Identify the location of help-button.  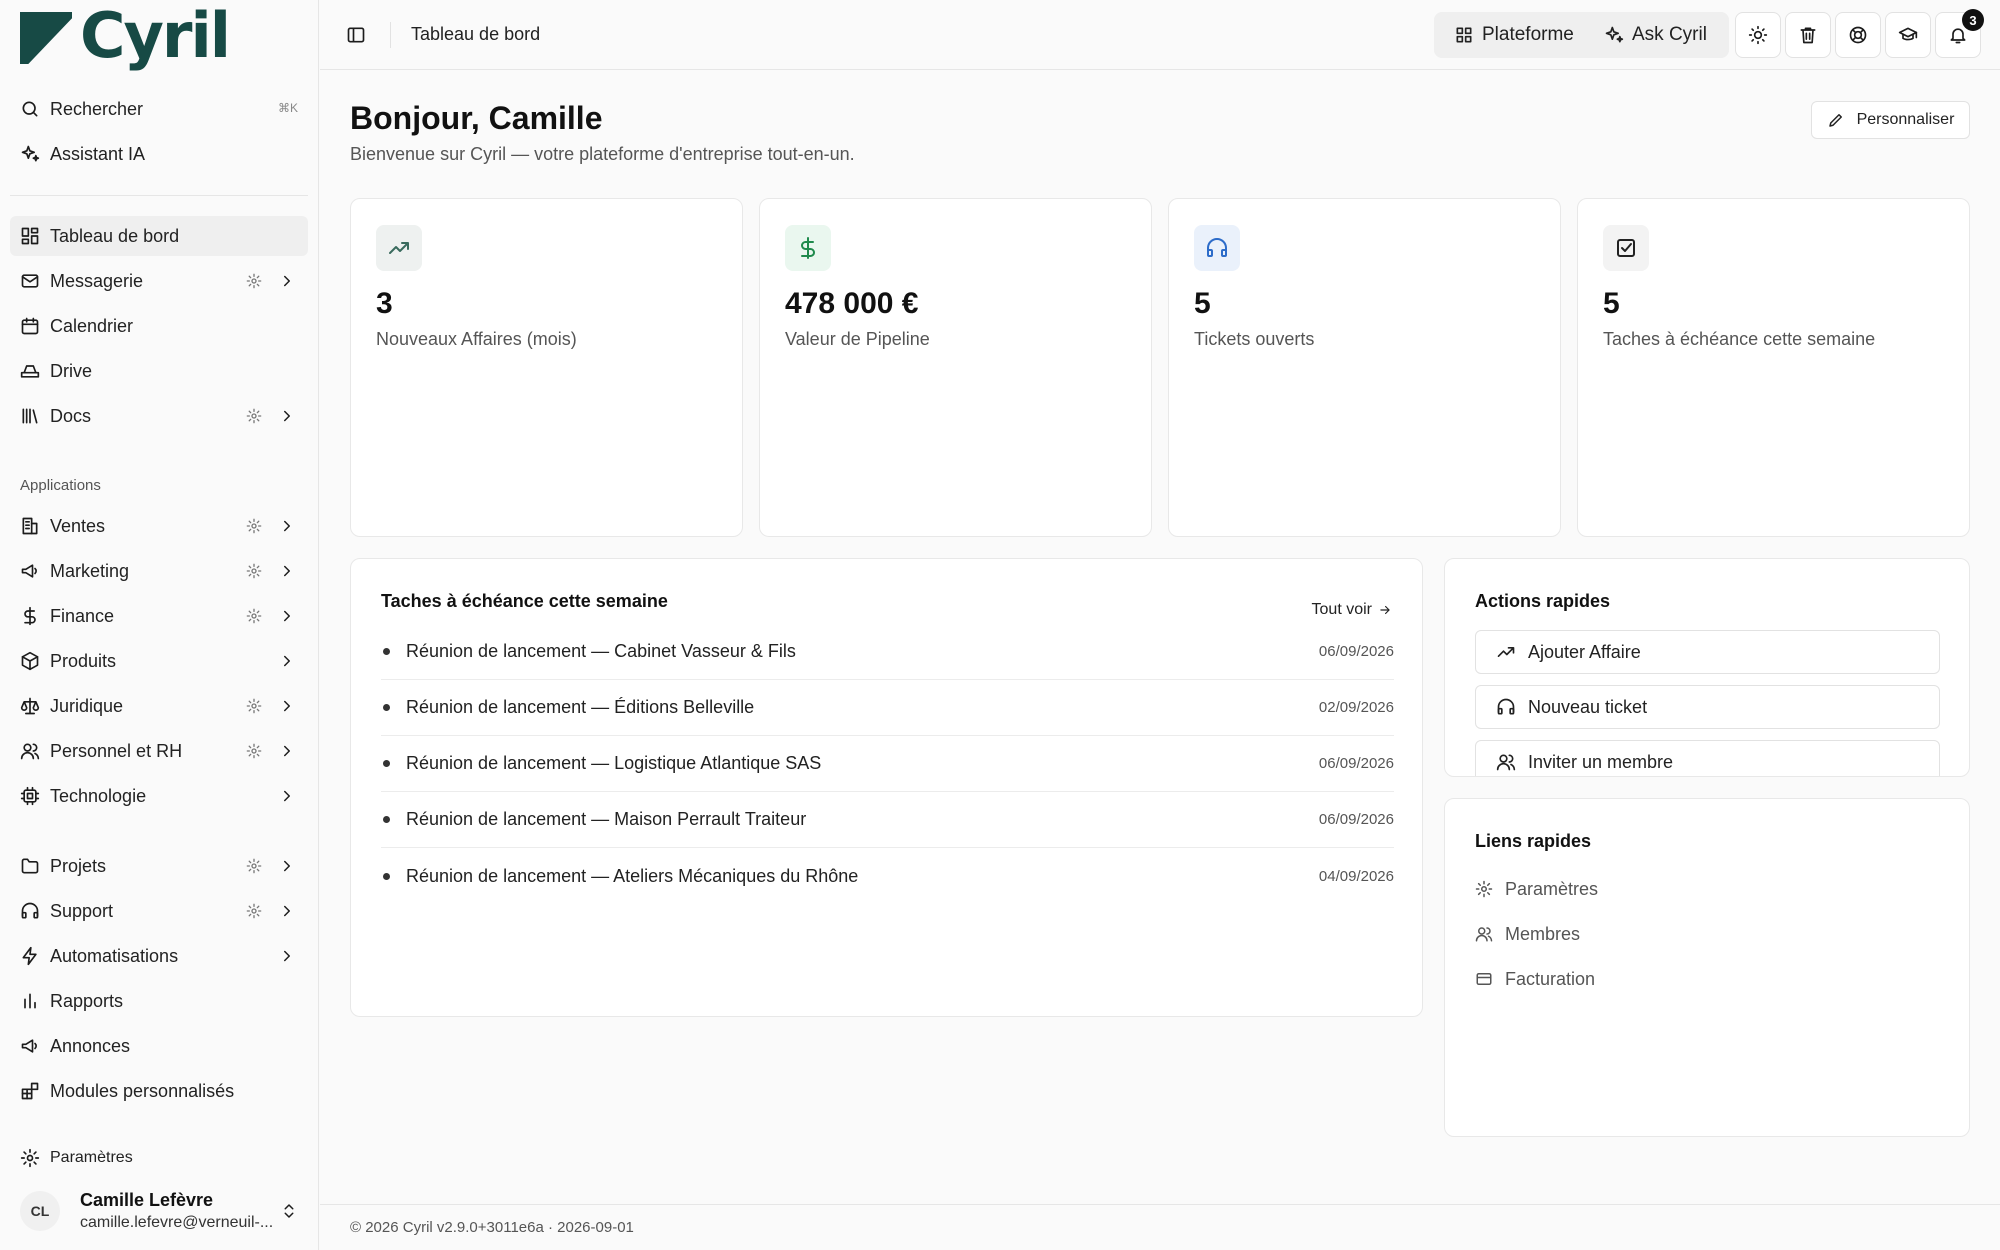
(1858, 35).